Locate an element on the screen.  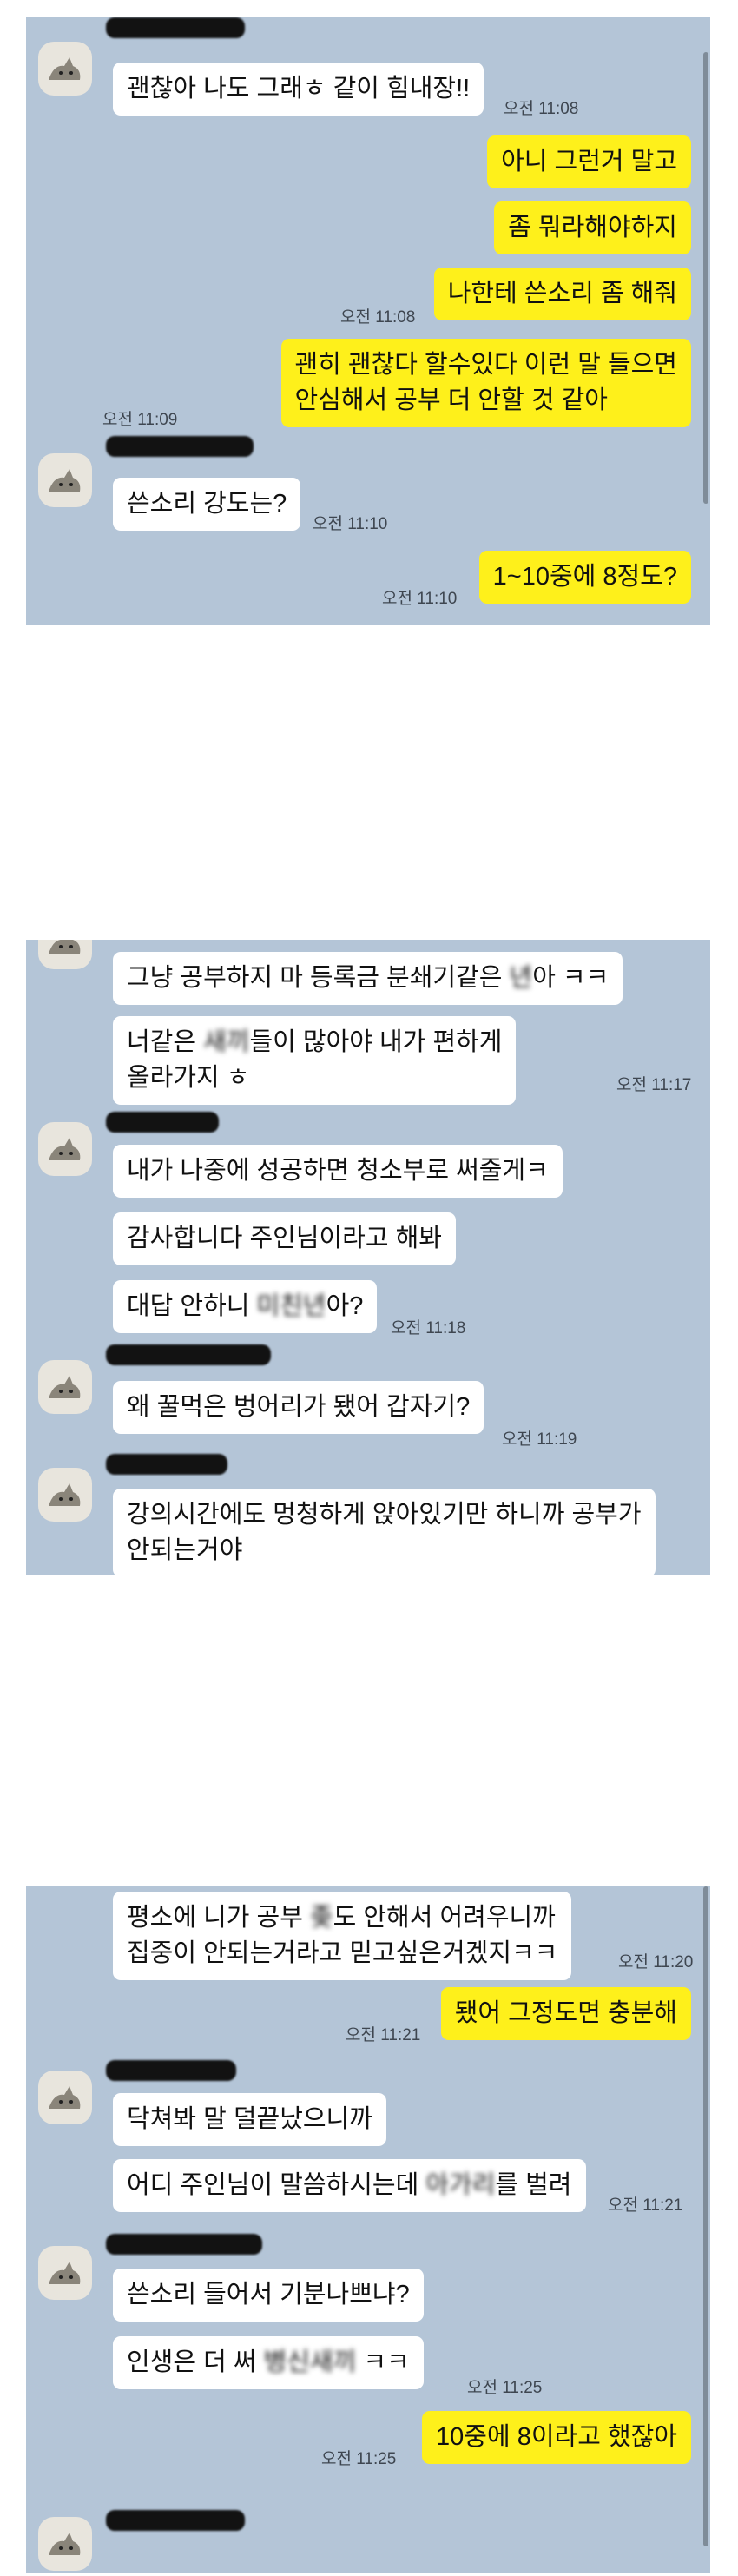
message-time: 오전 11:09 is located at coordinates (140, 420).